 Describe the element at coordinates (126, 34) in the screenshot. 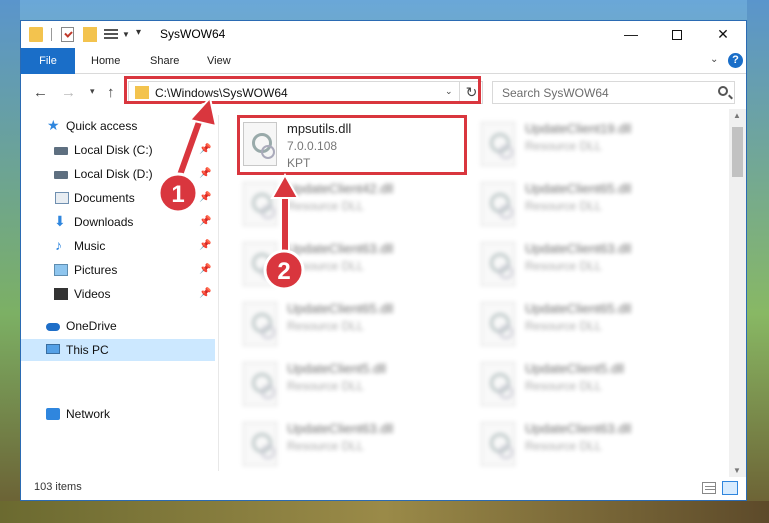

I see `chevron-down-icon: ▼` at that location.